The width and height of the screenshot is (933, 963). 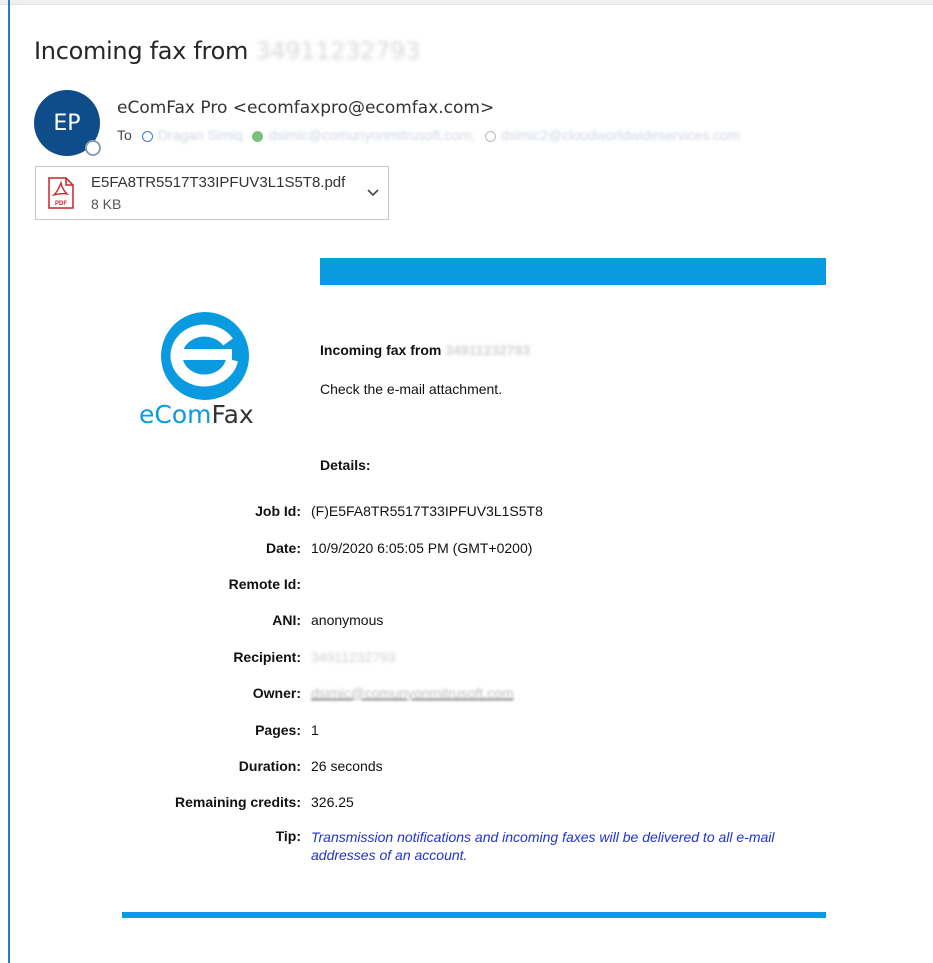 What do you see at coordinates (61, 193) in the screenshot?
I see `pdf-icon: PDF` at bounding box center [61, 193].